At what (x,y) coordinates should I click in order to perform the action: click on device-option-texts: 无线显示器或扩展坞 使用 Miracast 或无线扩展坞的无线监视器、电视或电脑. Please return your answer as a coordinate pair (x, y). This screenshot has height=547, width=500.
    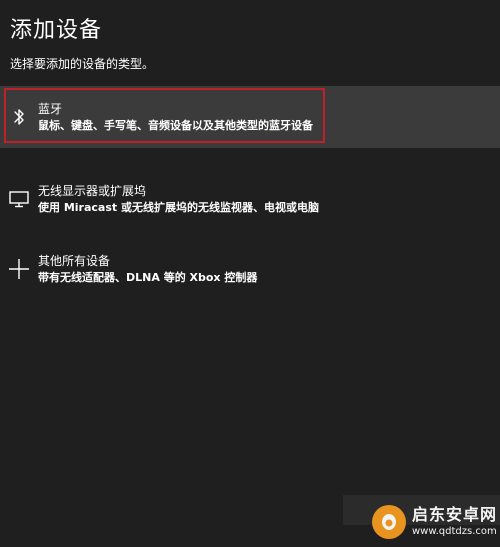
    Looking at the image, I should click on (178, 199).